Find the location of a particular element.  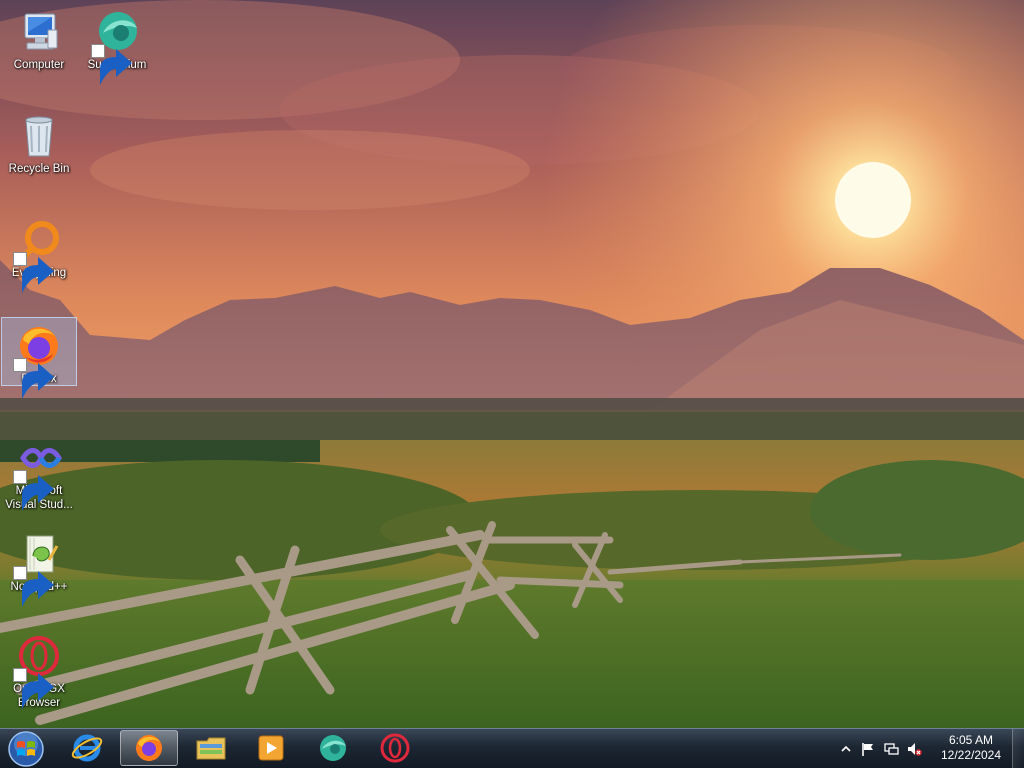

clock-time: 6:05 AM is located at coordinates (971, 740).